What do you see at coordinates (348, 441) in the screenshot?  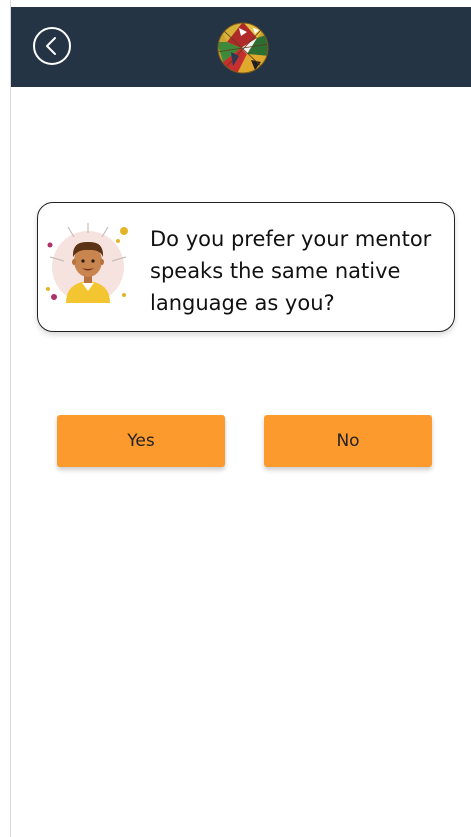 I see `no-button: No` at bounding box center [348, 441].